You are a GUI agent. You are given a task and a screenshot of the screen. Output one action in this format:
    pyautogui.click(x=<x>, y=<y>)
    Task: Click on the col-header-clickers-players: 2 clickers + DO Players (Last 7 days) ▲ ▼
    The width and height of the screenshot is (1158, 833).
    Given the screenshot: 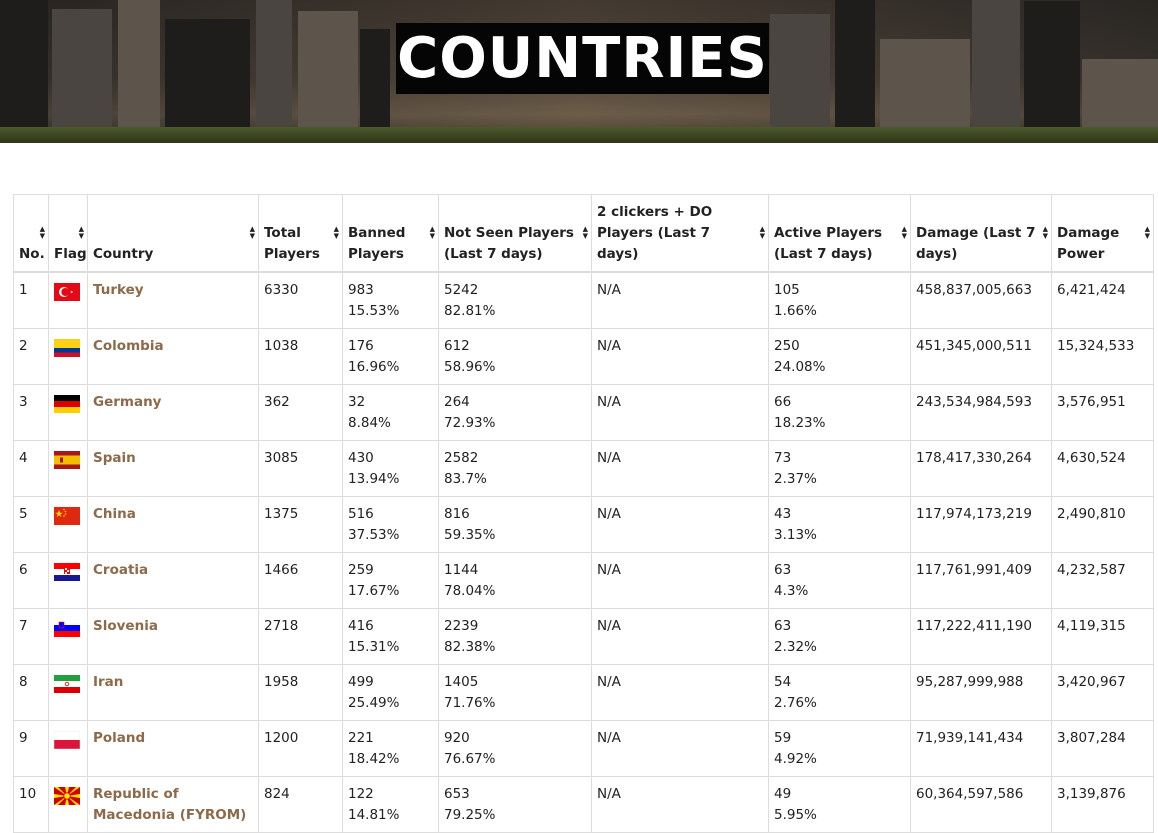 What is the action you would take?
    pyautogui.click(x=680, y=233)
    